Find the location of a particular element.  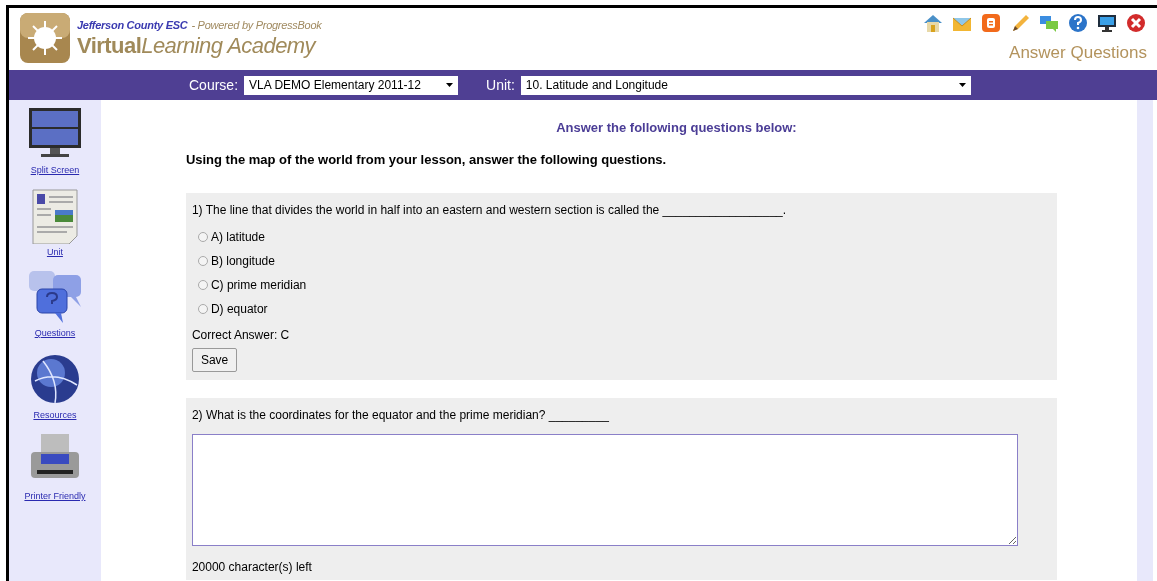

powered-by-text: - Powered by ProgressBook is located at coordinates (256, 25).